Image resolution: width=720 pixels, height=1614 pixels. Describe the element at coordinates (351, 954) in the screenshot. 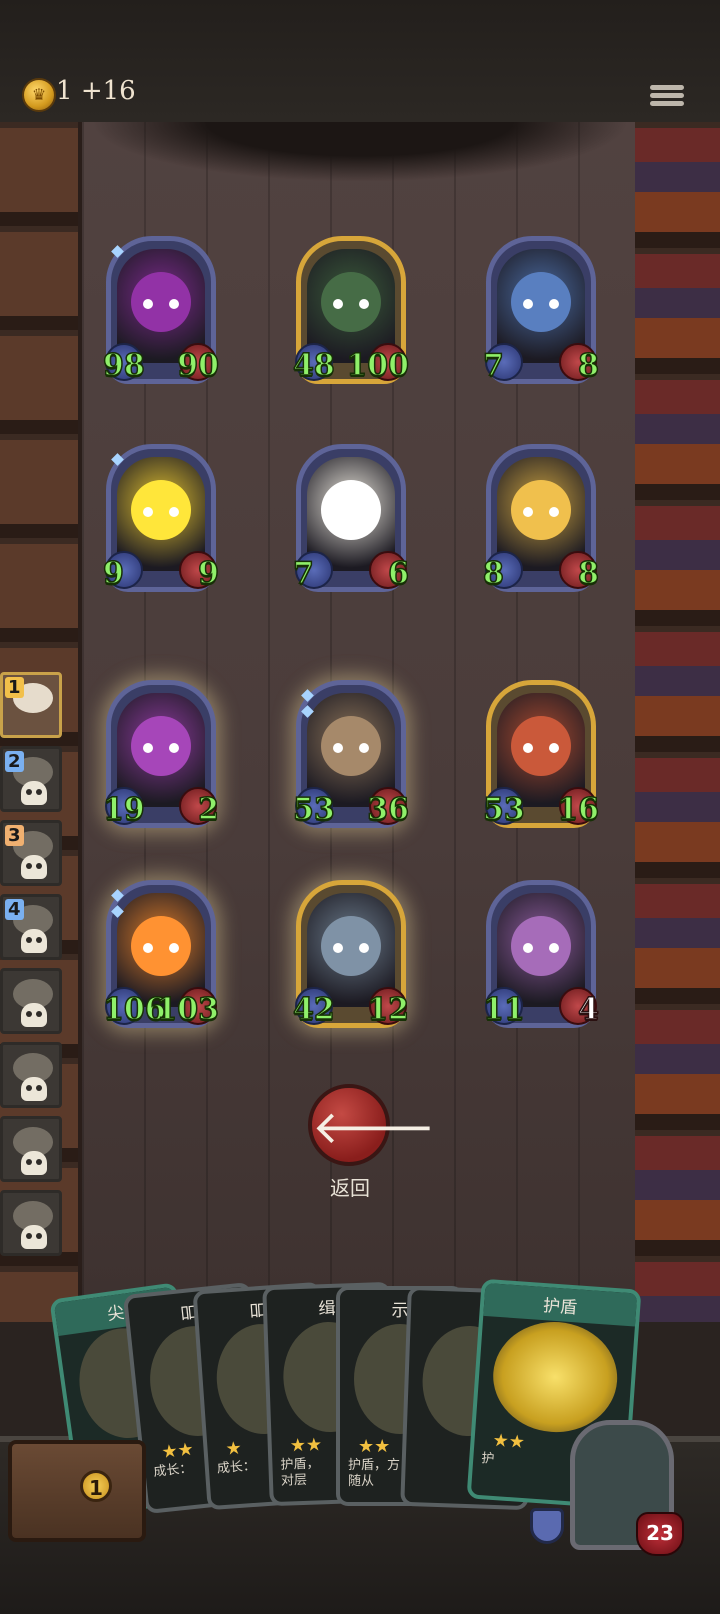

I see `minion-card: 42 12` at that location.